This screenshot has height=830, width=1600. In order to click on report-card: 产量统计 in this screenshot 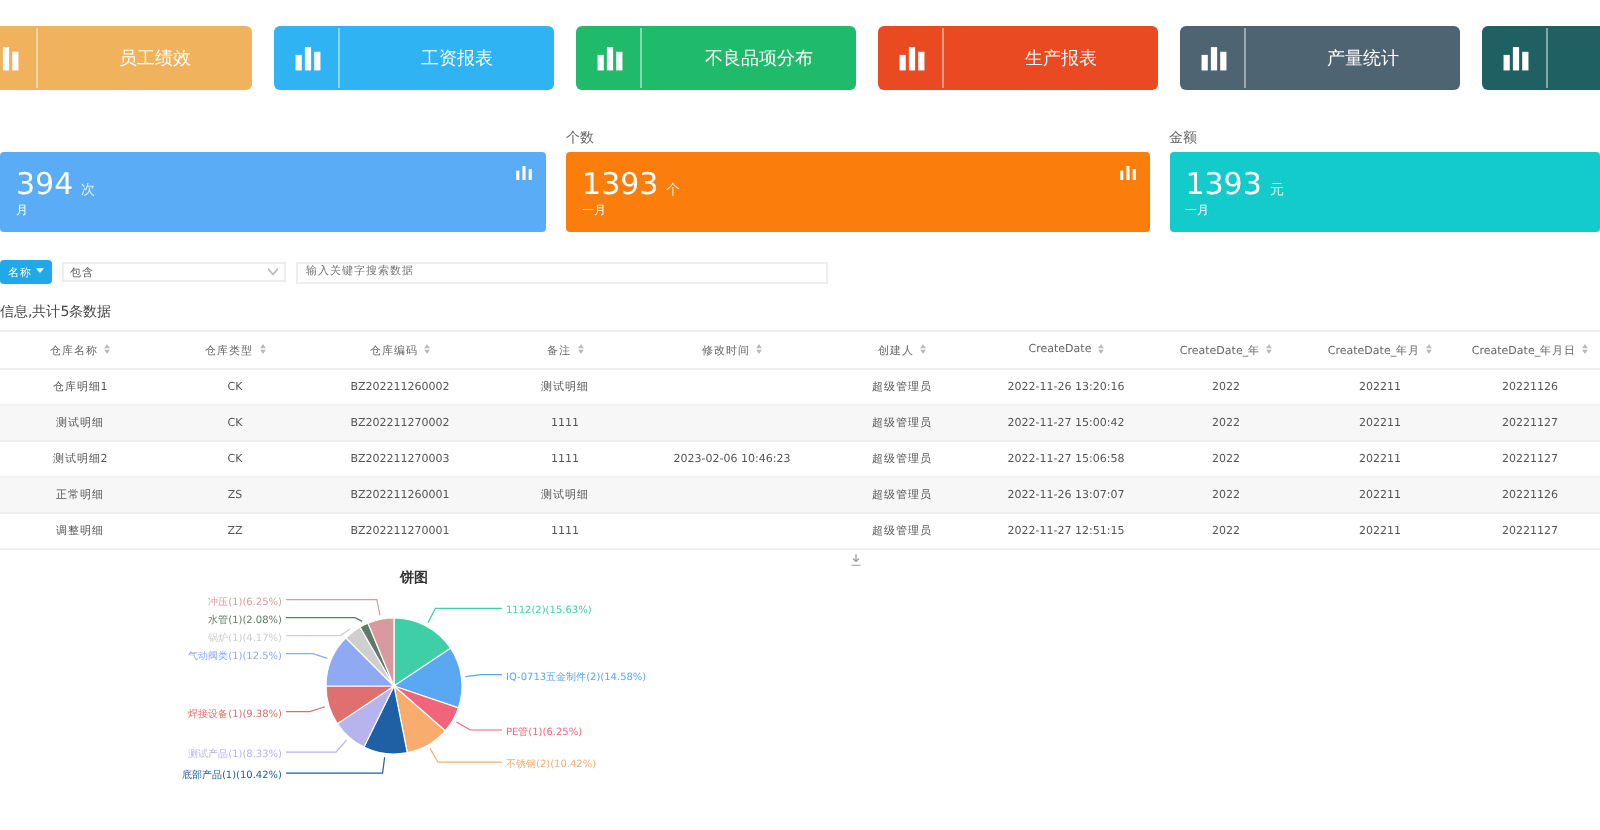, I will do `click(1320, 58)`.